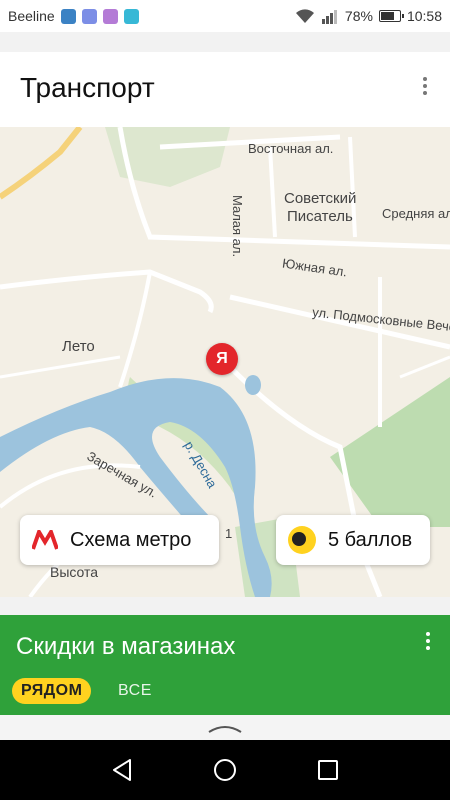 The height and width of the screenshot is (800, 450). Describe the element at coordinates (370, 539) in the screenshot. I see `points-label: 5 баллов` at that location.